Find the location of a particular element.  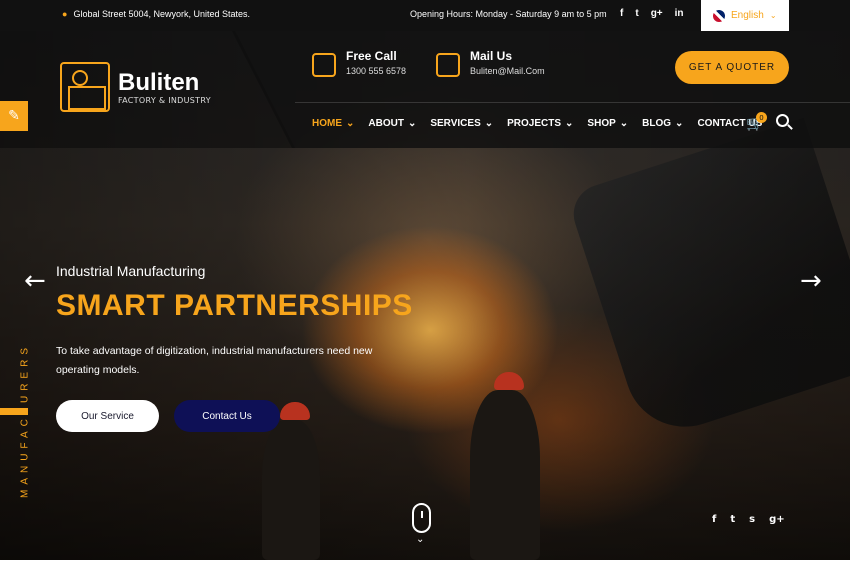

nav-label: ABOUT is located at coordinates (386, 123).